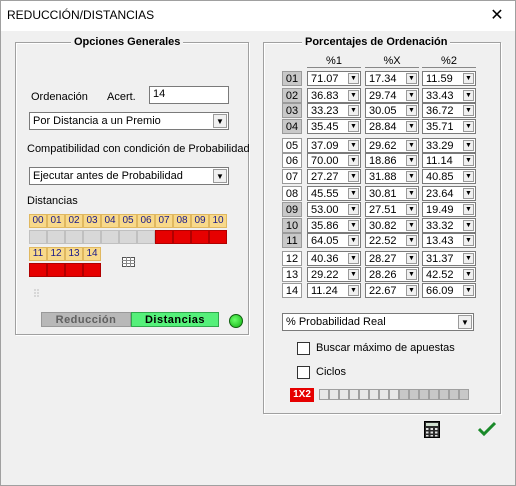 Image resolution: width=516 pixels, height=486 pixels. I want to click on distancia-label-10: 10, so click(218, 221).